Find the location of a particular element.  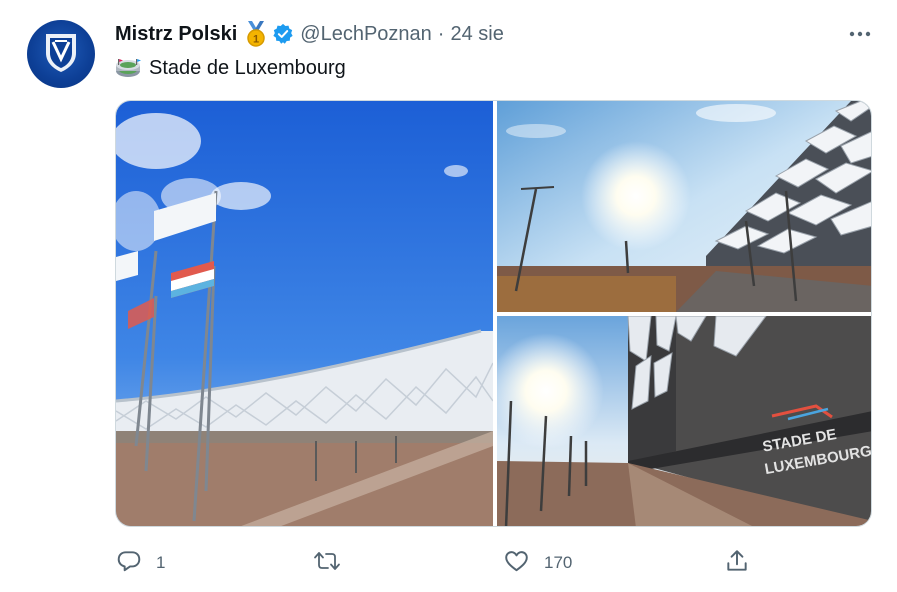

tweet-date: 24 sie is located at coordinates (476, 34).